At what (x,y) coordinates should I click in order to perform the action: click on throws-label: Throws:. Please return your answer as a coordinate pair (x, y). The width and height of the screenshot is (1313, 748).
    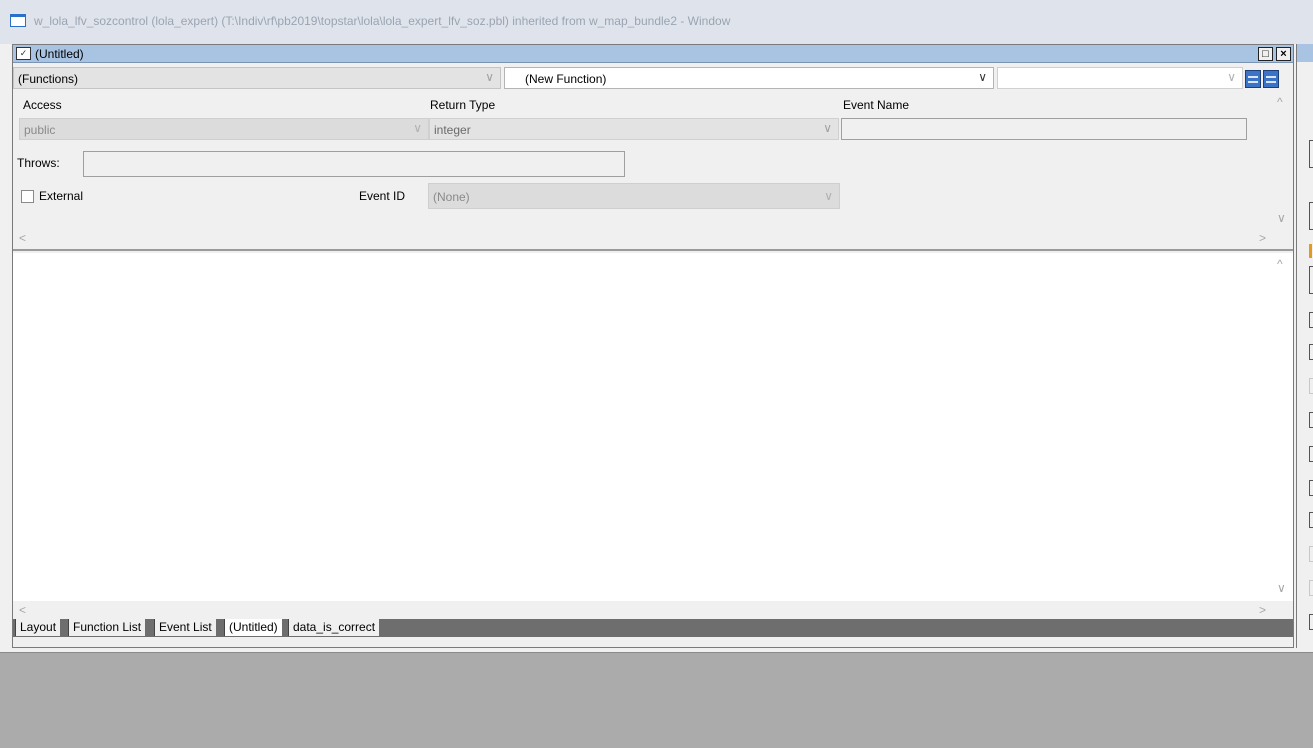
    Looking at the image, I should click on (38, 163).